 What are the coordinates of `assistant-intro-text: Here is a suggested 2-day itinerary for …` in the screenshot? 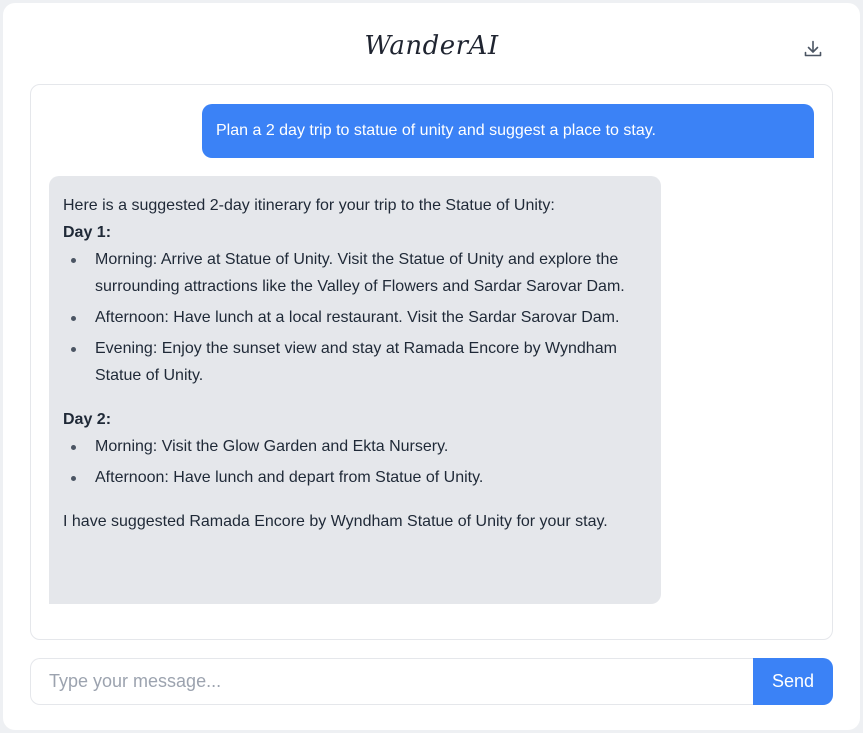 It's located at (309, 205).